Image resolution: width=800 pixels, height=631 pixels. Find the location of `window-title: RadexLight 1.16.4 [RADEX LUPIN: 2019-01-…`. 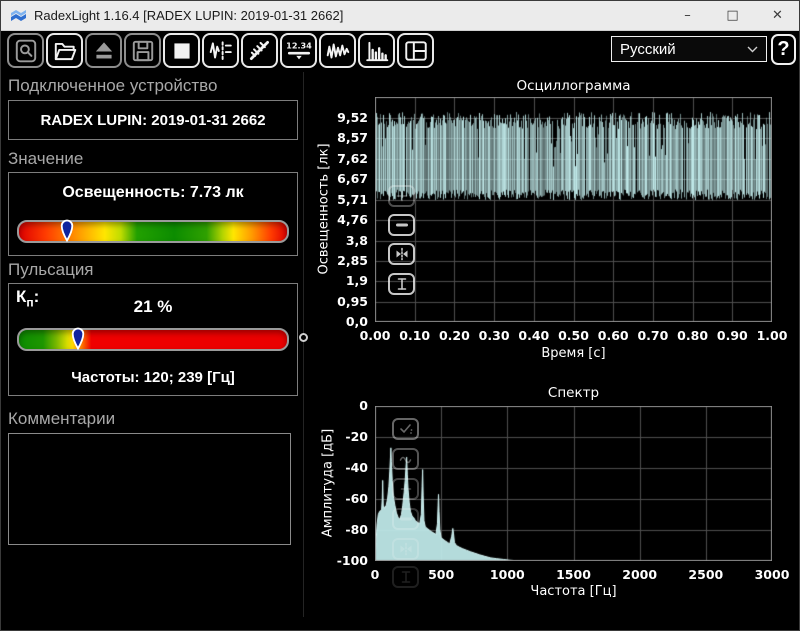

window-title: RadexLight 1.16.4 [RADEX LUPIN: 2019-01-… is located at coordinates (189, 15).